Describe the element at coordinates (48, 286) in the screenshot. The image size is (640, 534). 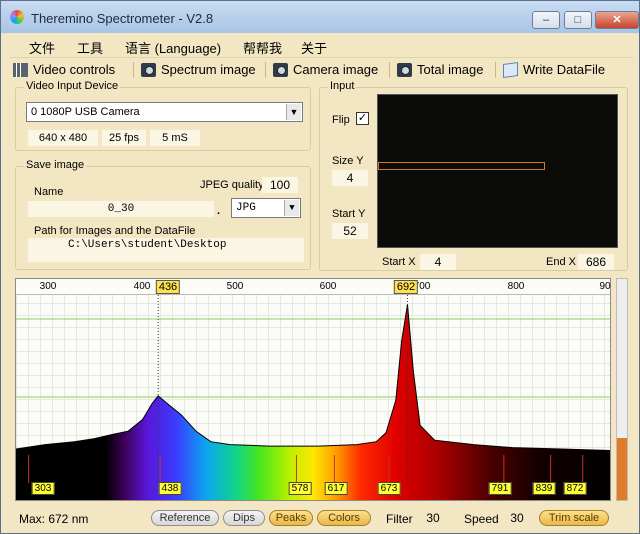
I see `scale-tick: 300` at that location.